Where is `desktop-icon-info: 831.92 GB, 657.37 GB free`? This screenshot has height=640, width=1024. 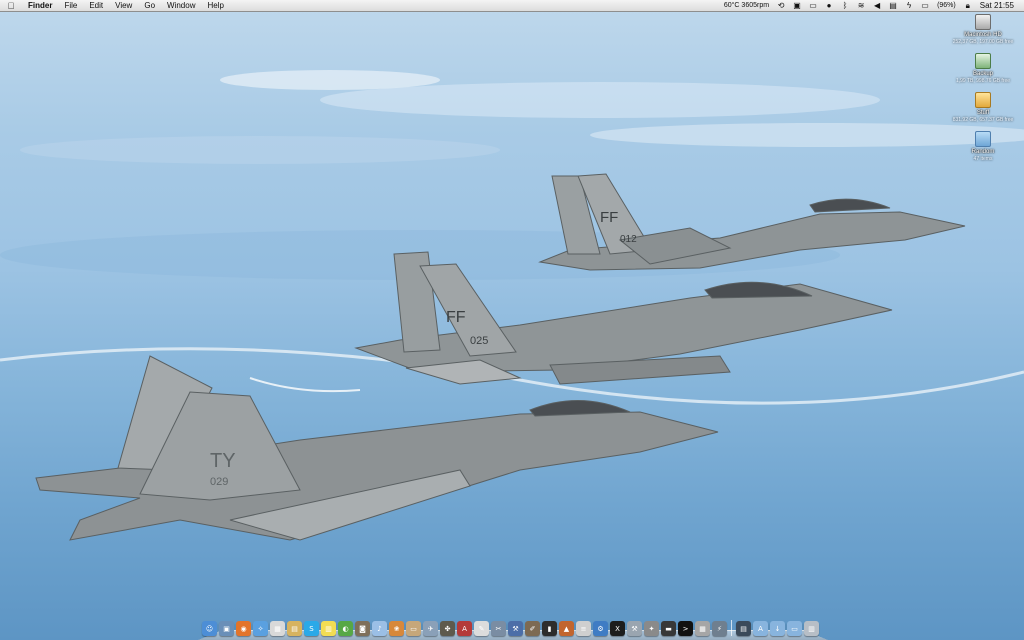 desktop-icon-info: 831.92 GB, 657.37 GB free is located at coordinates (983, 120).